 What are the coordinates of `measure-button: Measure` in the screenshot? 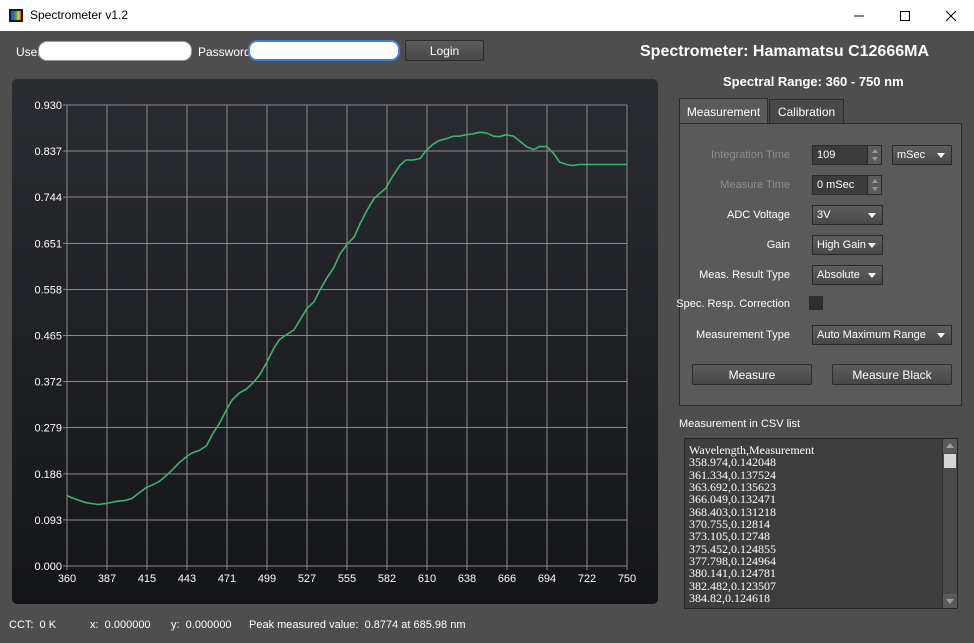 It's located at (752, 374).